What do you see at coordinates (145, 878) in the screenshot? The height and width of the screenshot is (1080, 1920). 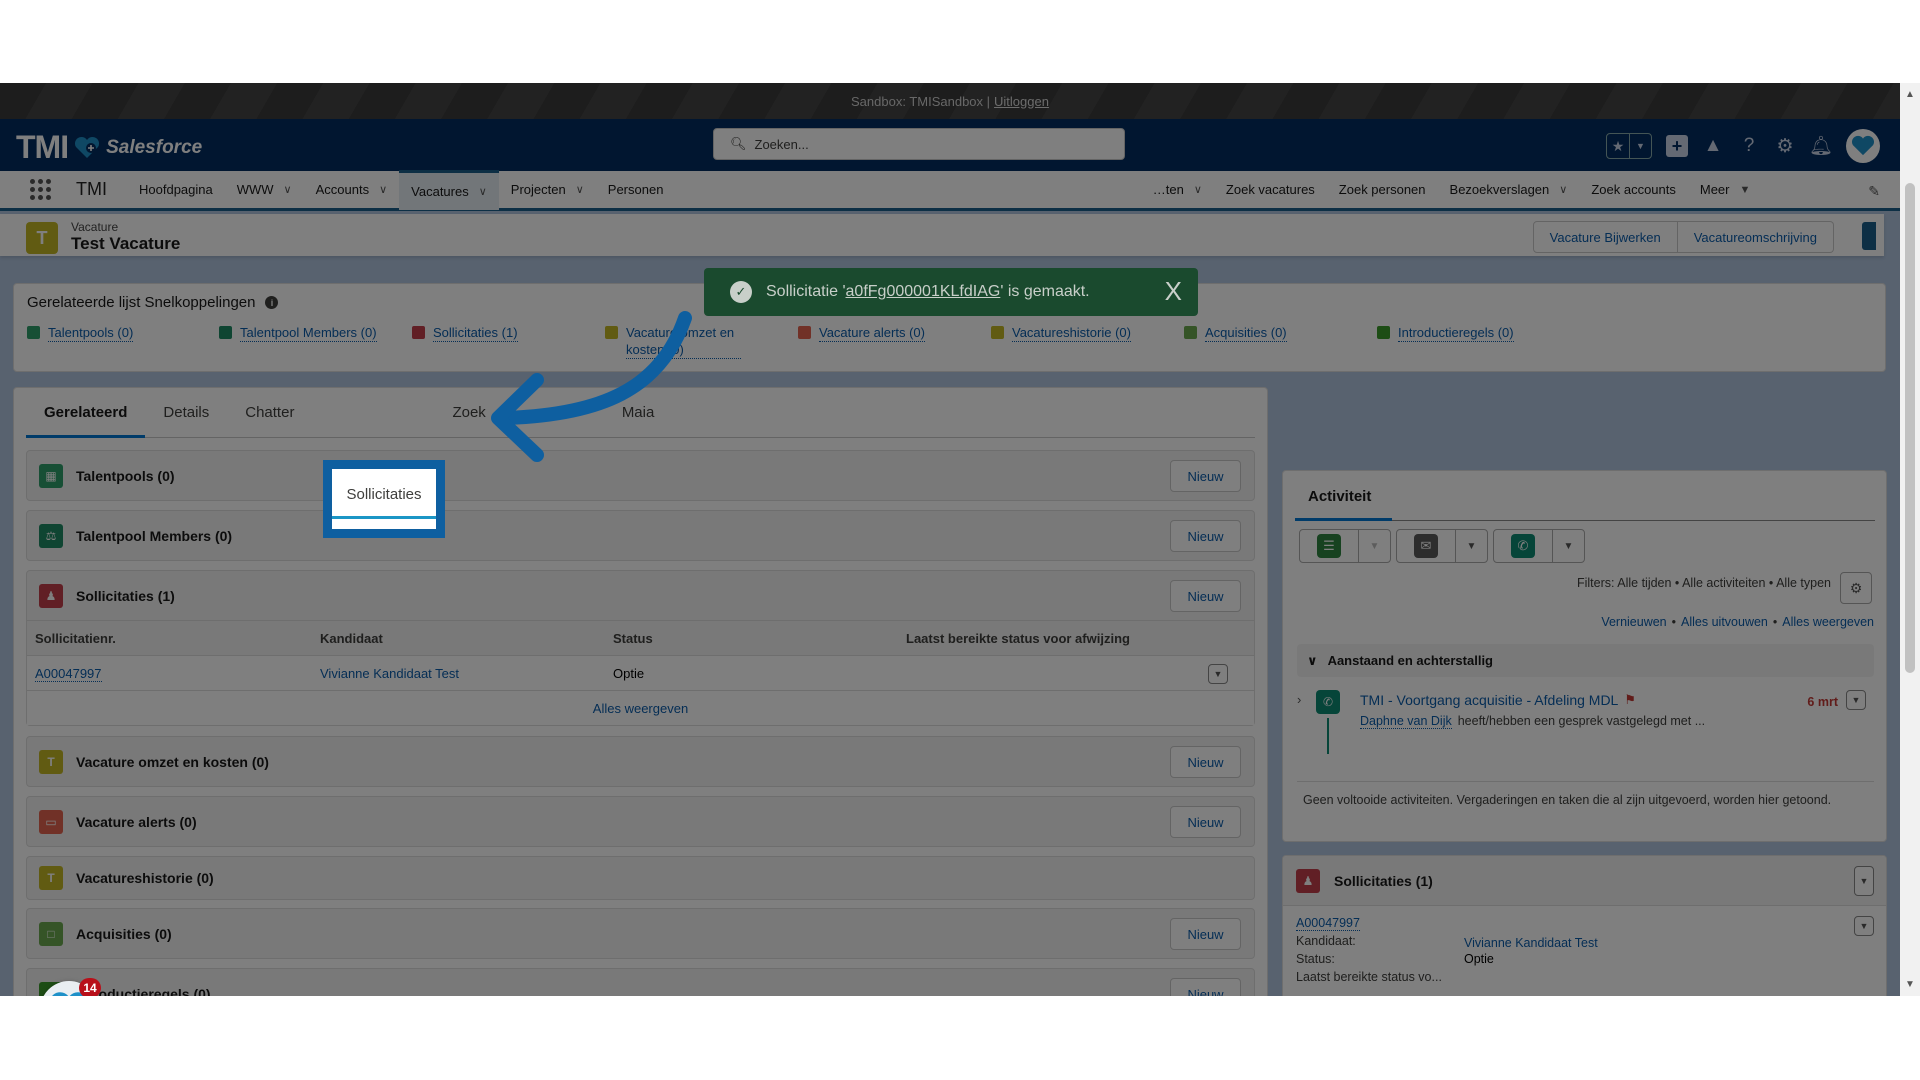 I see `related-list-title: Vacatureshistorie (0)` at bounding box center [145, 878].